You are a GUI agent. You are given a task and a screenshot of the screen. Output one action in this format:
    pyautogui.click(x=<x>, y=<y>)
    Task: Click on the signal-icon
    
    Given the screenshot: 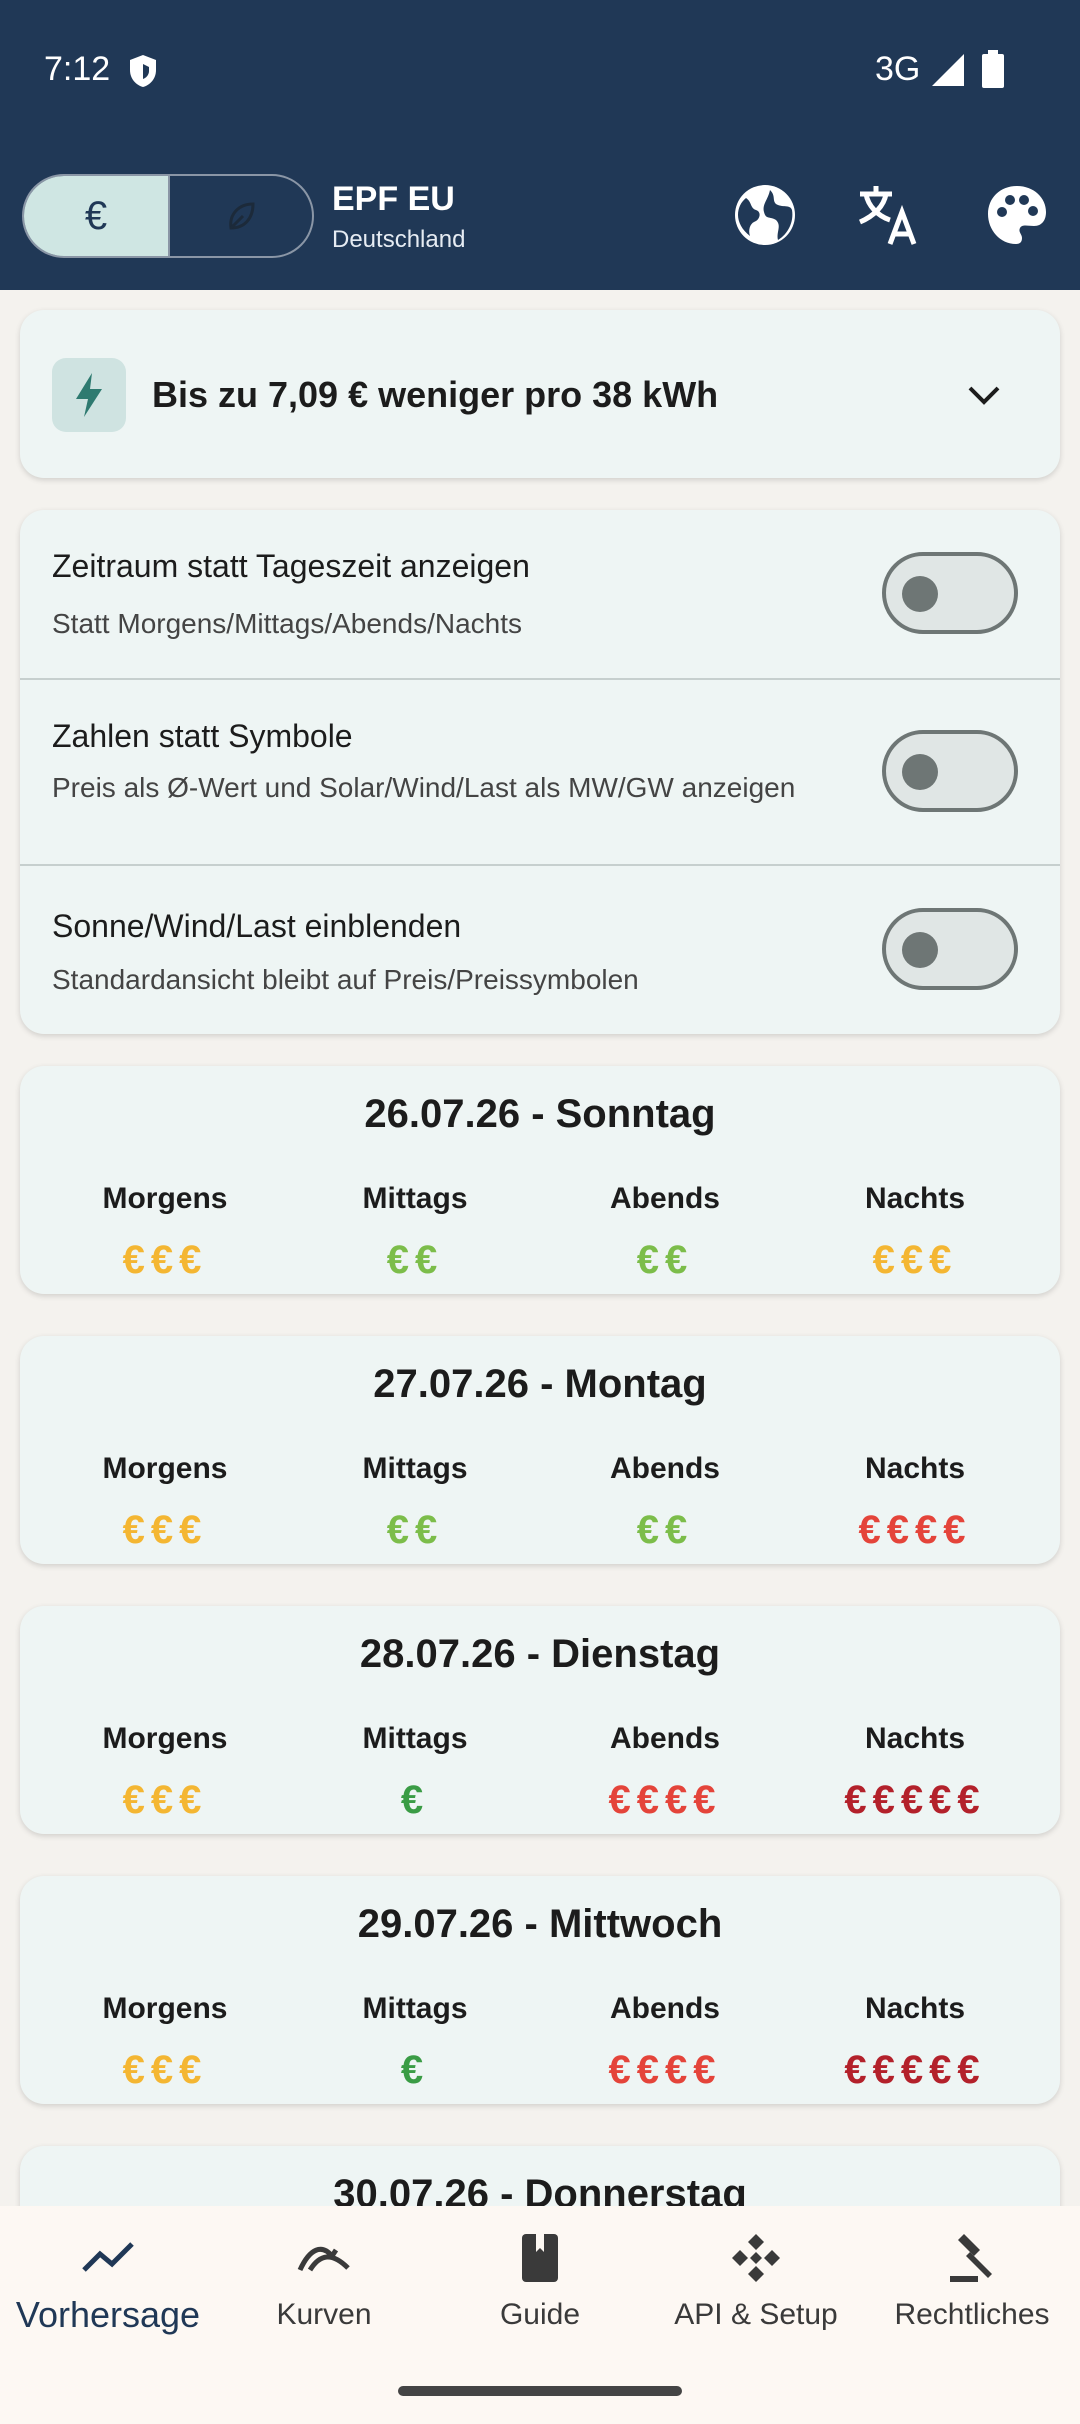 What is the action you would take?
    pyautogui.click(x=948, y=70)
    